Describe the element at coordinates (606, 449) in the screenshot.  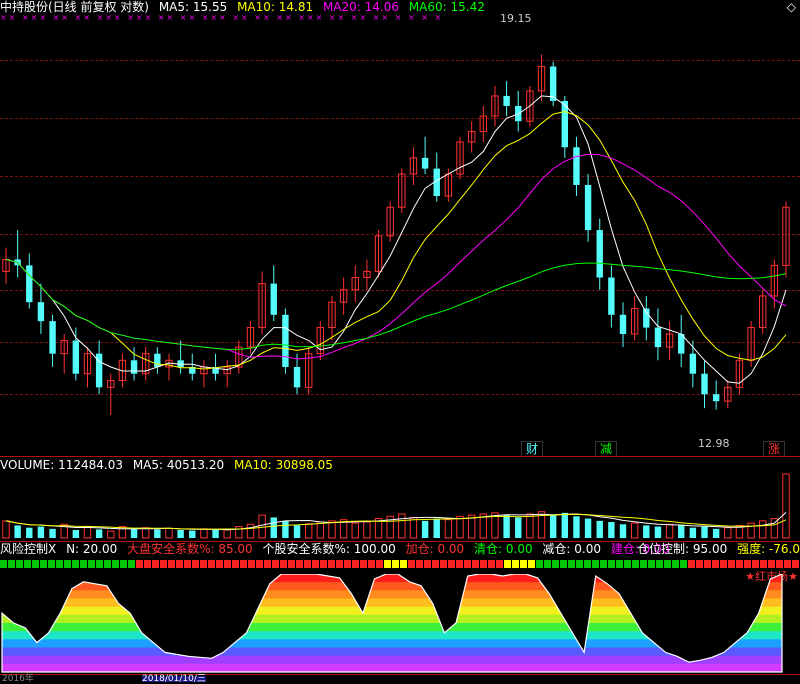
I see `event-tag-jian: 减` at that location.